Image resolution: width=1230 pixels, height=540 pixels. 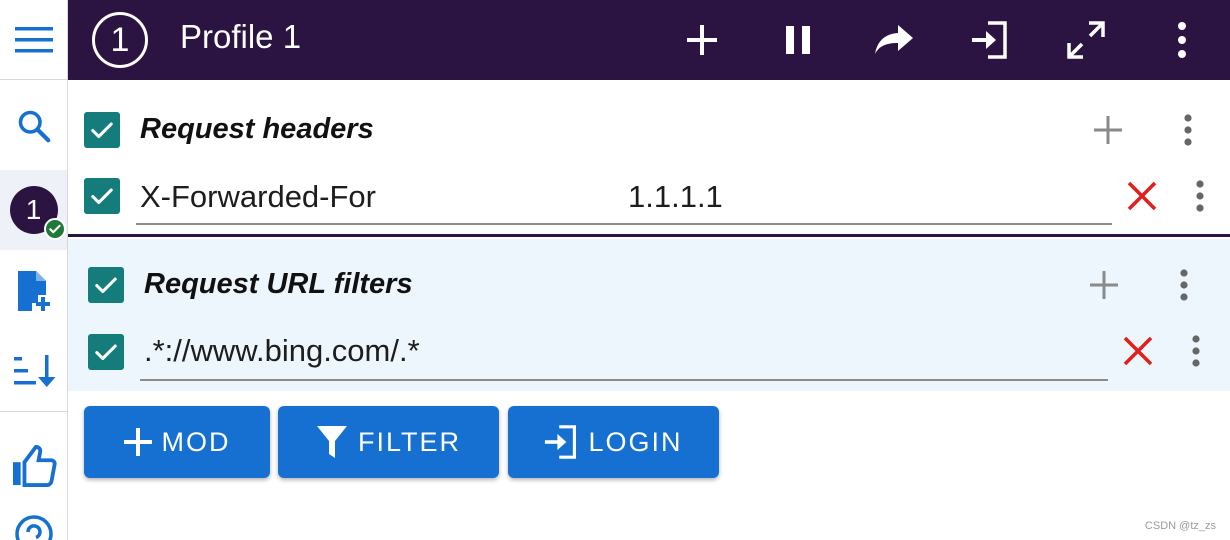 I want to click on section-divider, so click(x=649, y=235).